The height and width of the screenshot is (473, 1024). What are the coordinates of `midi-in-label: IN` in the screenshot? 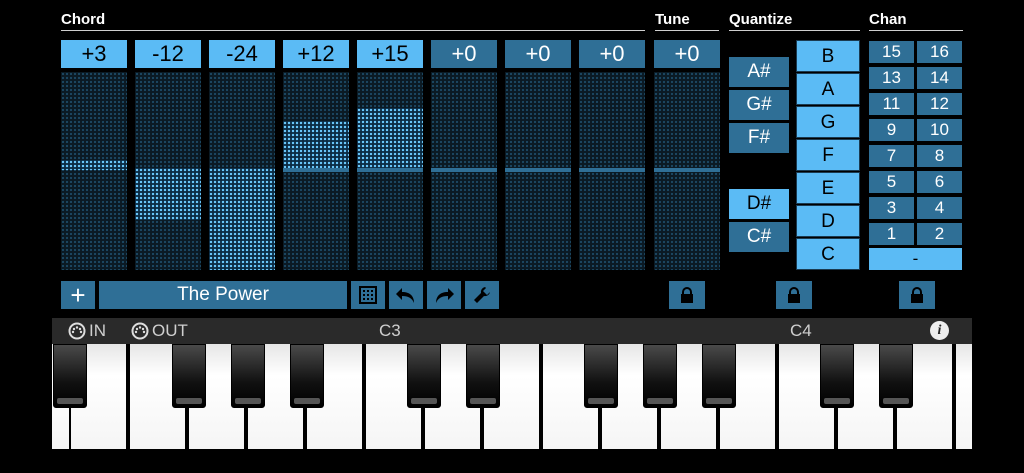 It's located at (97, 330).